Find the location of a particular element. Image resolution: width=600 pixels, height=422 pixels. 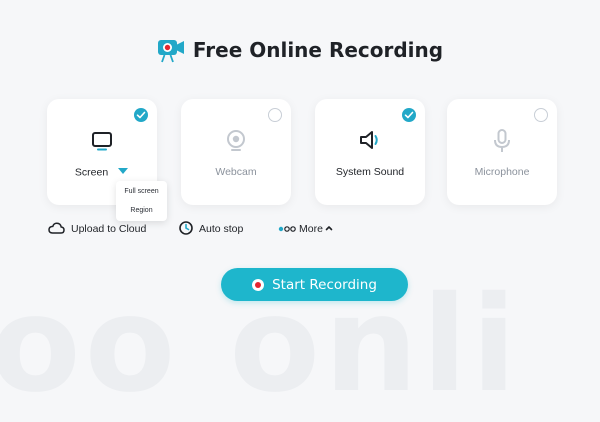

dropdown-option-full-screen: Full screen is located at coordinates (141, 191).